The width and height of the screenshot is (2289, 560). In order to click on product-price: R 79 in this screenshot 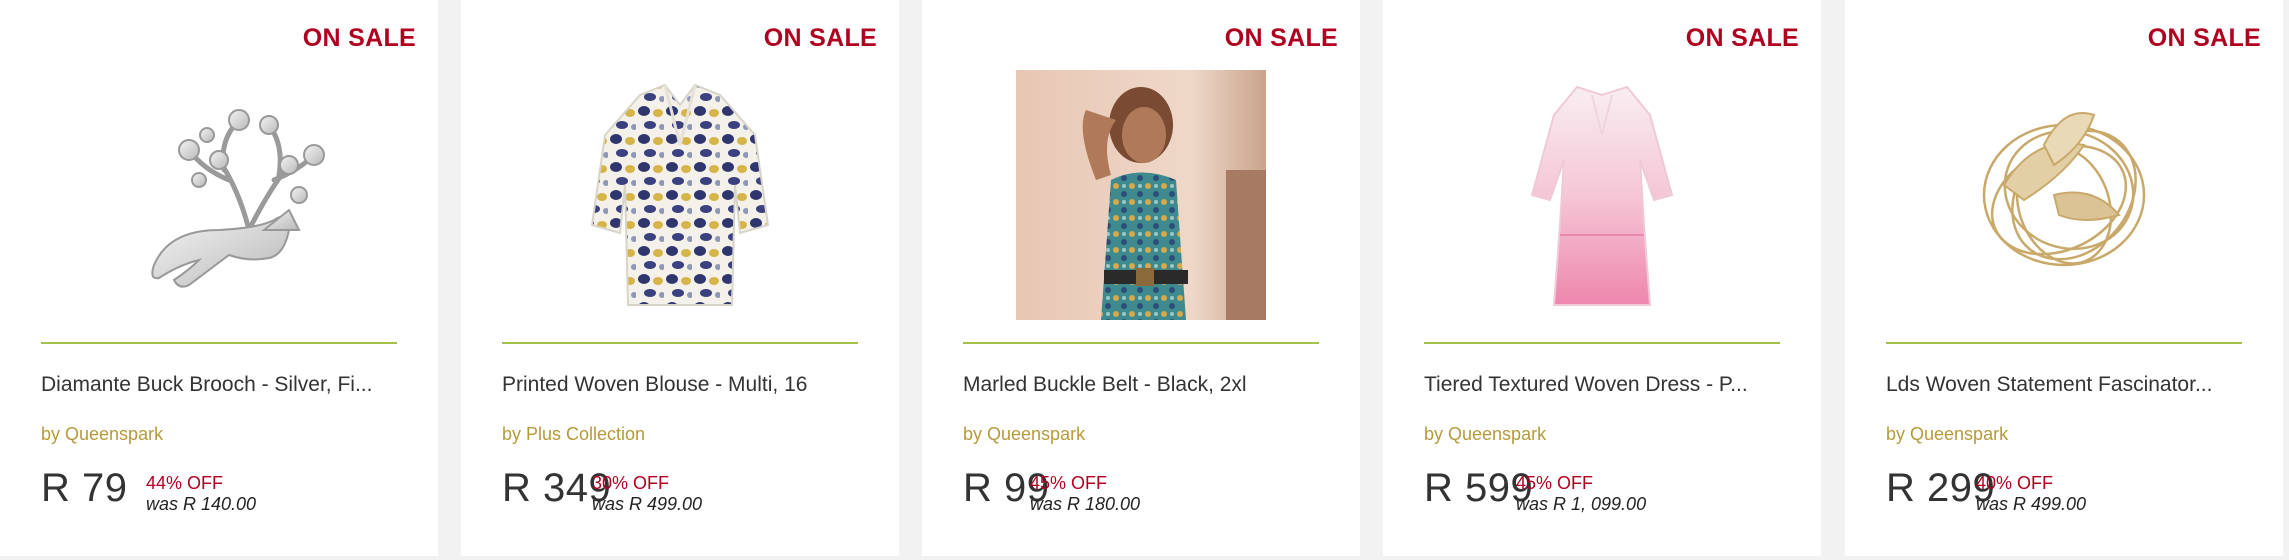, I will do `click(84, 488)`.